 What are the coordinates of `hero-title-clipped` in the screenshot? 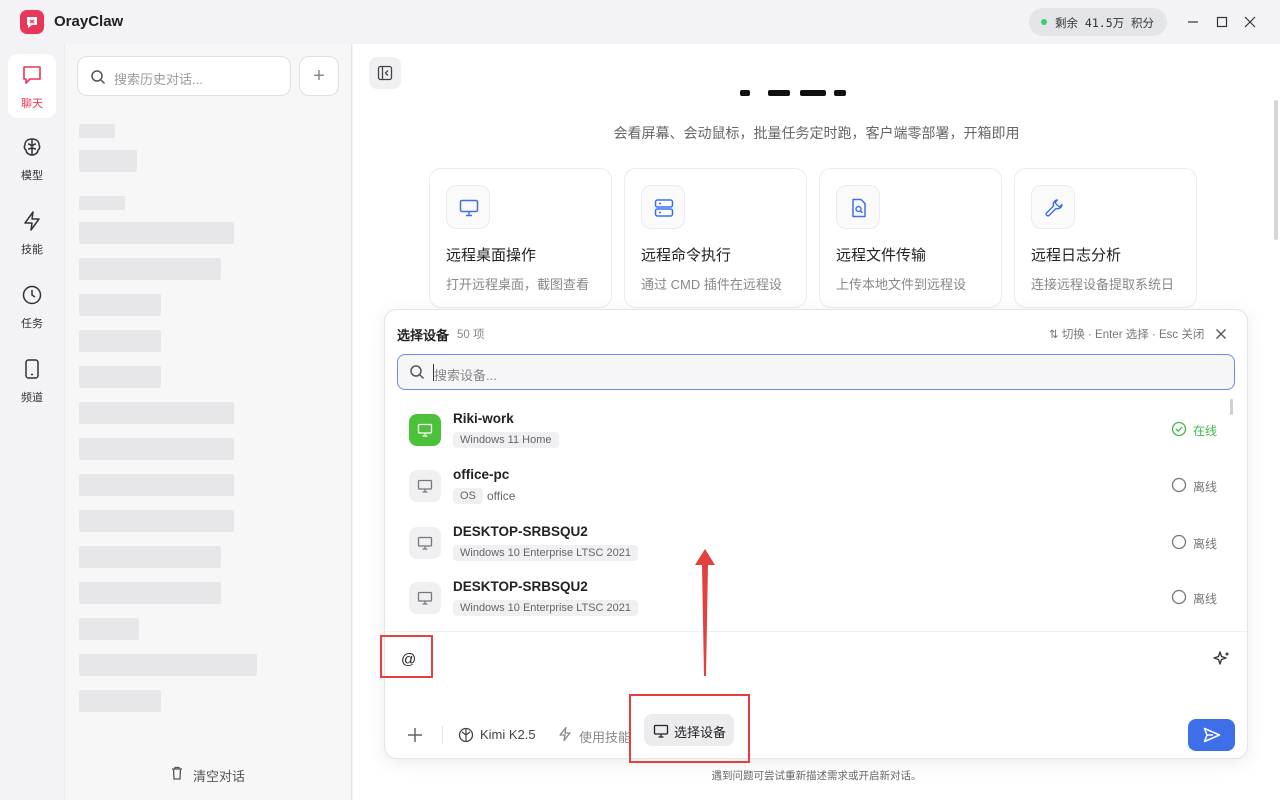 It's located at (798, 93).